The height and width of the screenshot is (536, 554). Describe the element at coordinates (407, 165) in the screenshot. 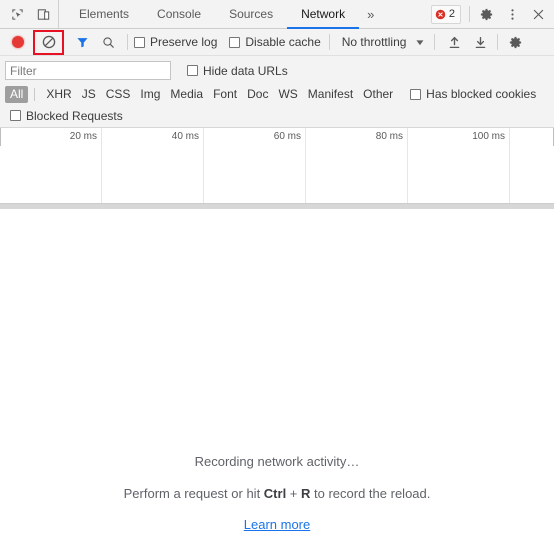

I see `timeline-gridline-80ms` at that location.